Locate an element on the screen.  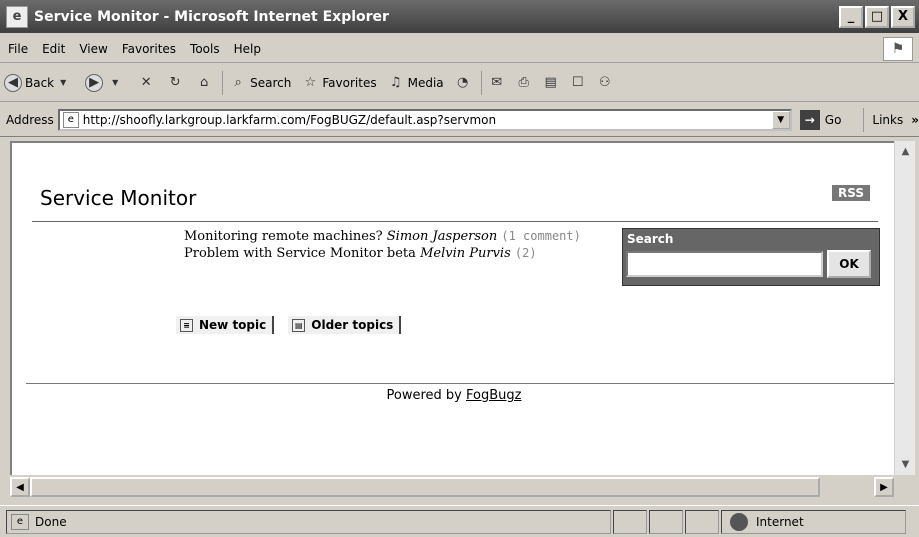
horizontal-scroll-thumb is located at coordinates (425, 487).